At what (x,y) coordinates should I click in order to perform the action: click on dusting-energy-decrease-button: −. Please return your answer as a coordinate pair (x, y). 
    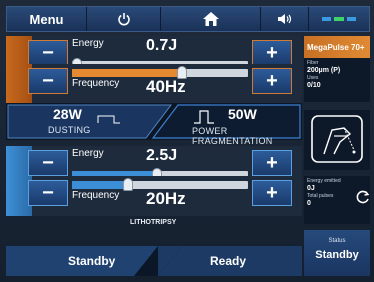
    Looking at the image, I should click on (48, 53).